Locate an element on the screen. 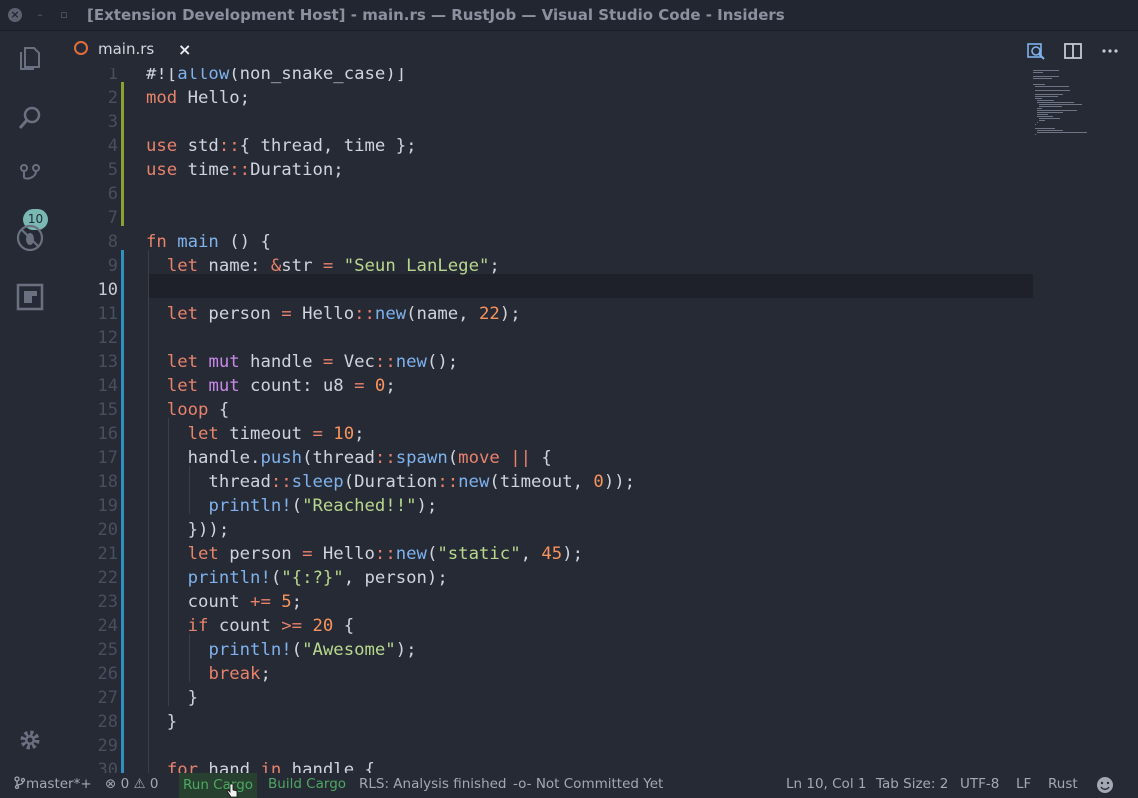 The height and width of the screenshot is (798, 1138). line-number: 20 is located at coordinates (107, 530).